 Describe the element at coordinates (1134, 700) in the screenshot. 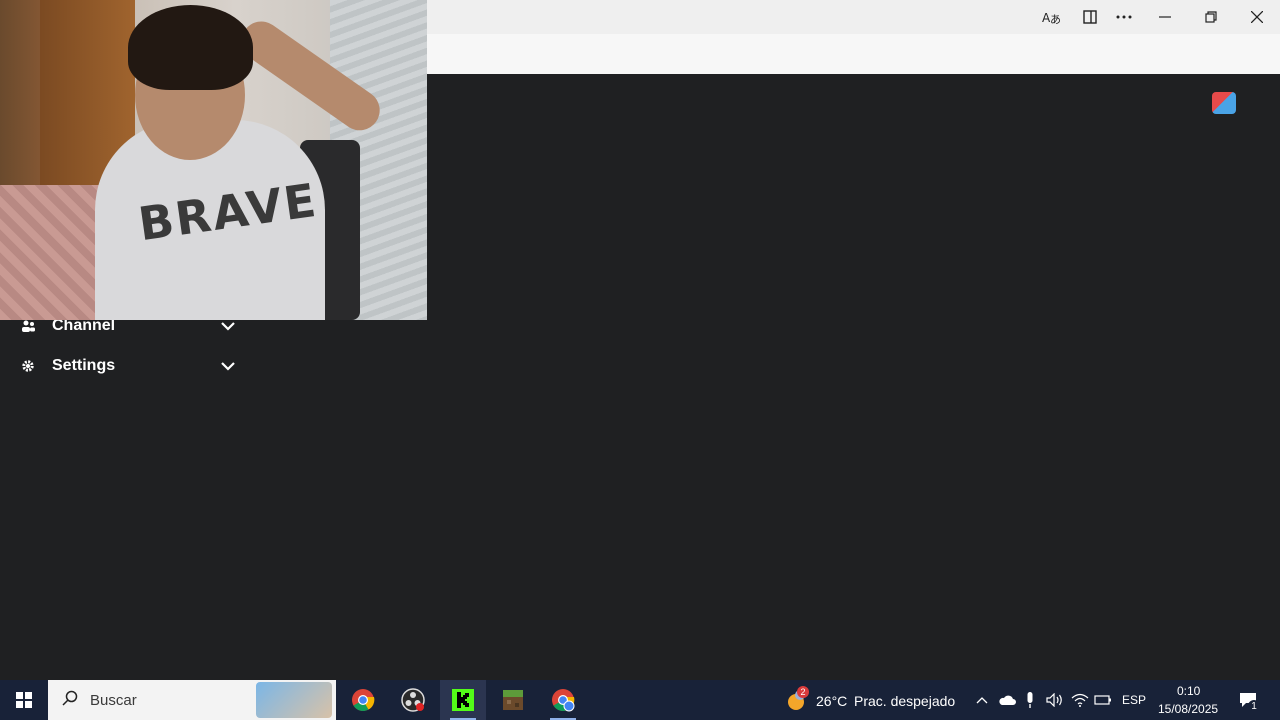

I see `language-indicator: ESP` at that location.